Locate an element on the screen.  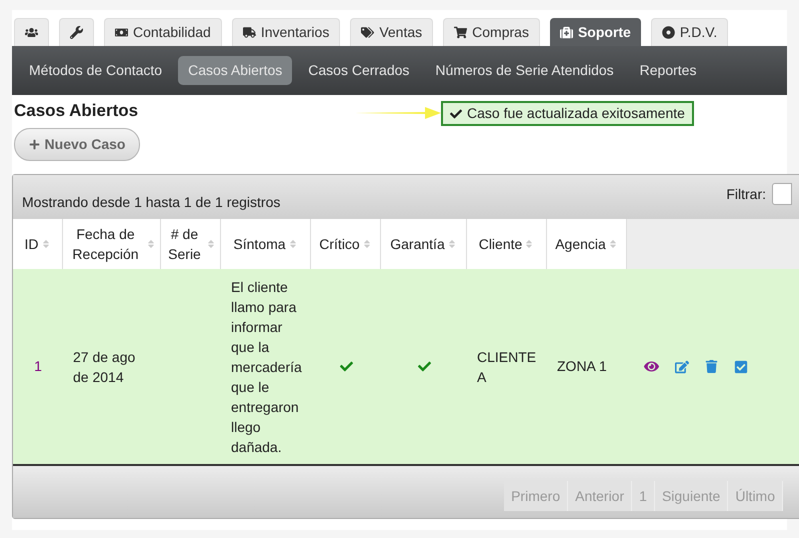
module-tab: Compras is located at coordinates (491, 32).